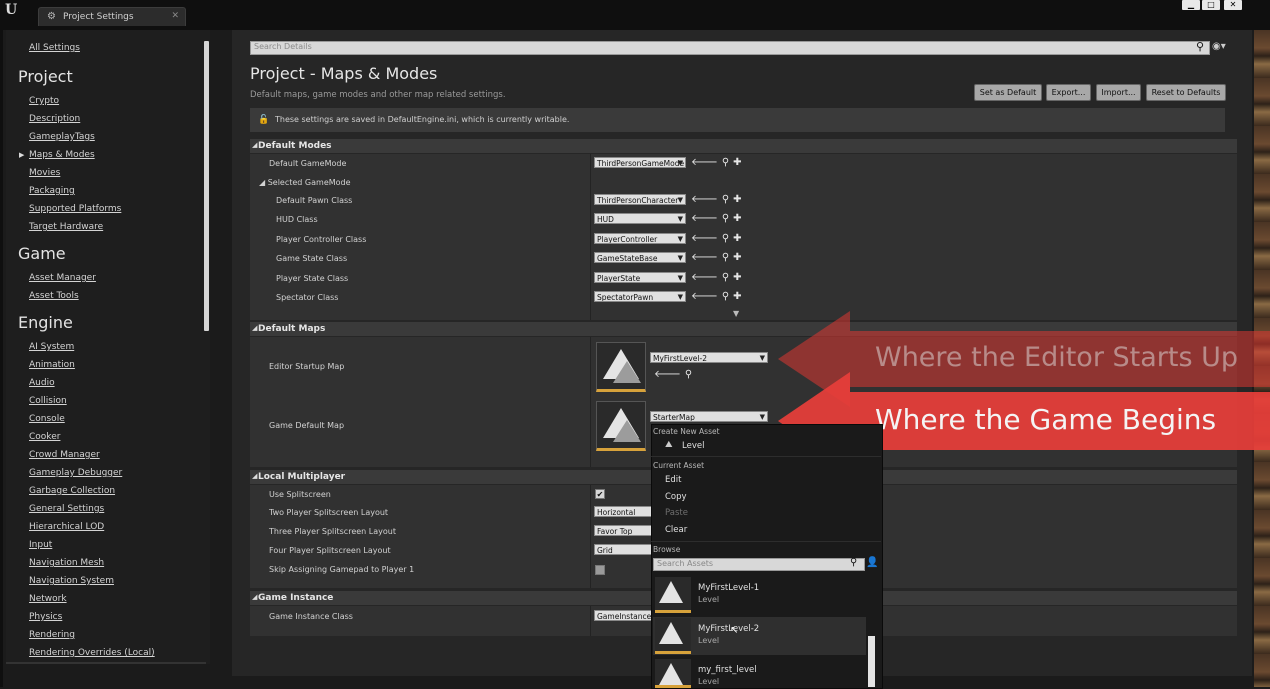  What do you see at coordinates (676, 530) in the screenshot?
I see `menu-item-clear: Clear` at bounding box center [676, 530].